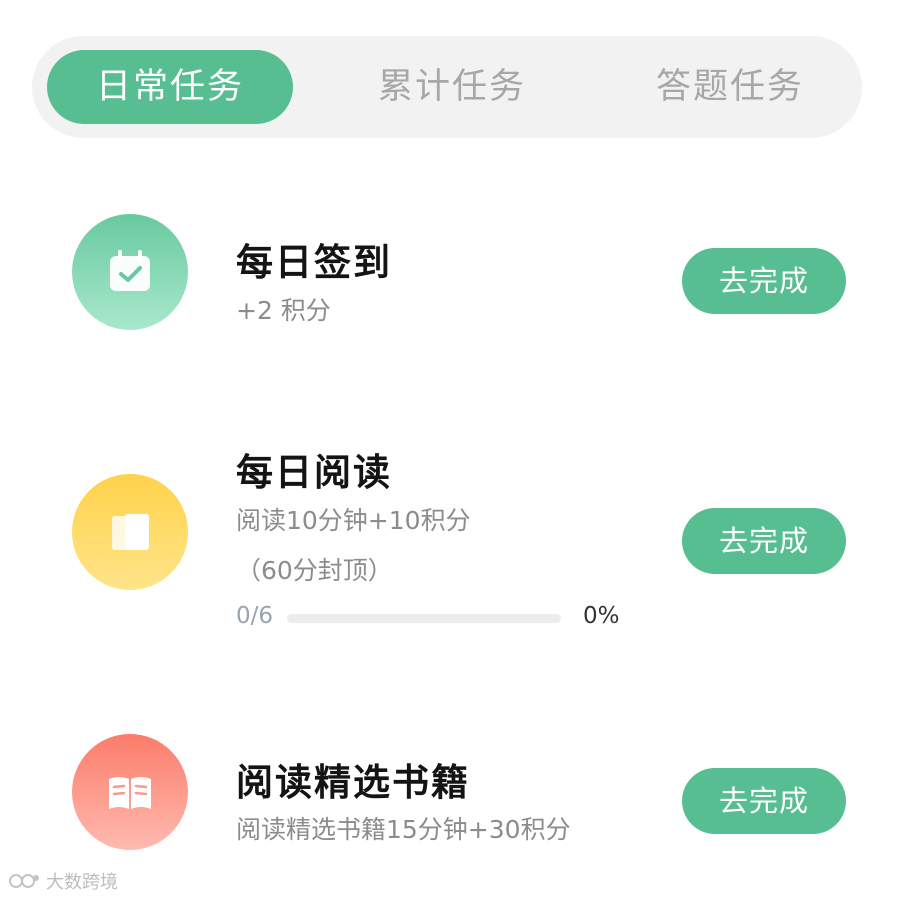 This screenshot has height=899, width=900. Describe the element at coordinates (82, 882) in the screenshot. I see `watermark-text: 大数跨境` at that location.